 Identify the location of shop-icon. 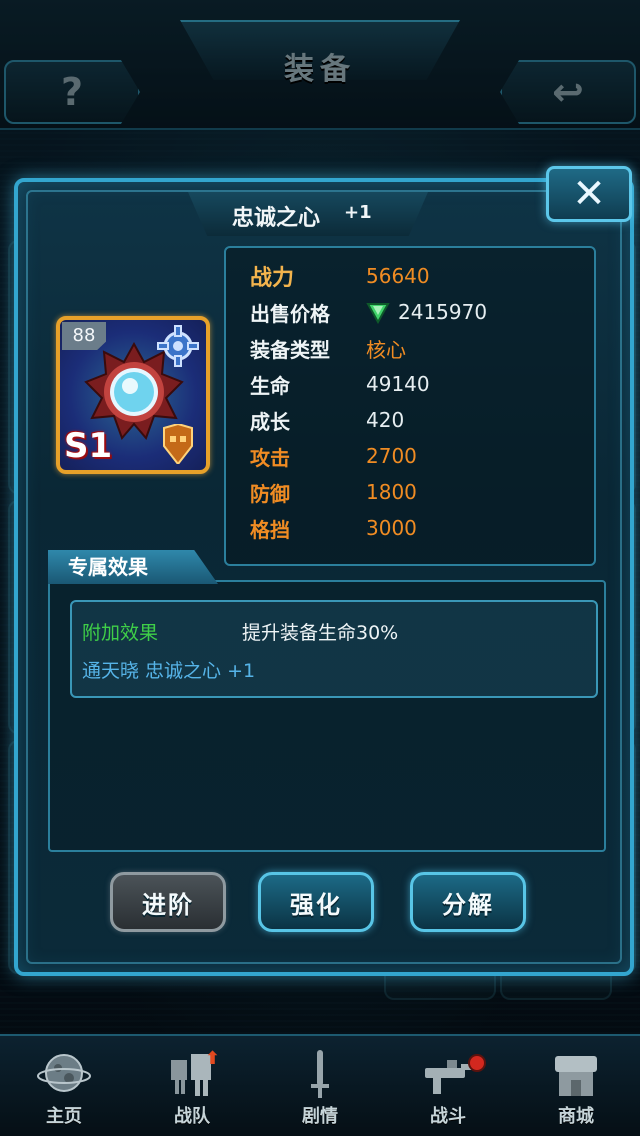
(576, 1076).